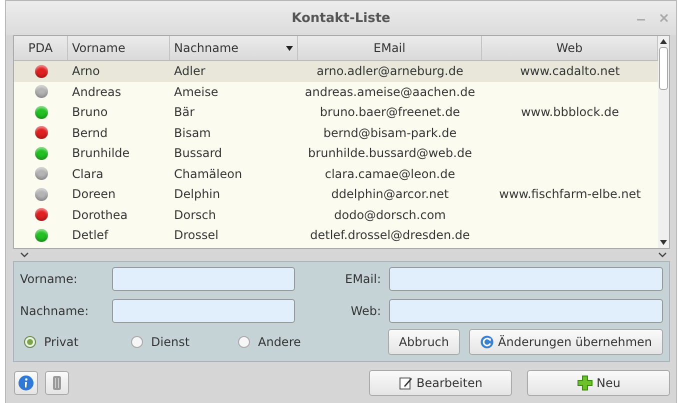 The width and height of the screenshot is (678, 403). What do you see at coordinates (55, 311) in the screenshot?
I see `field-label: Nachname:` at bounding box center [55, 311].